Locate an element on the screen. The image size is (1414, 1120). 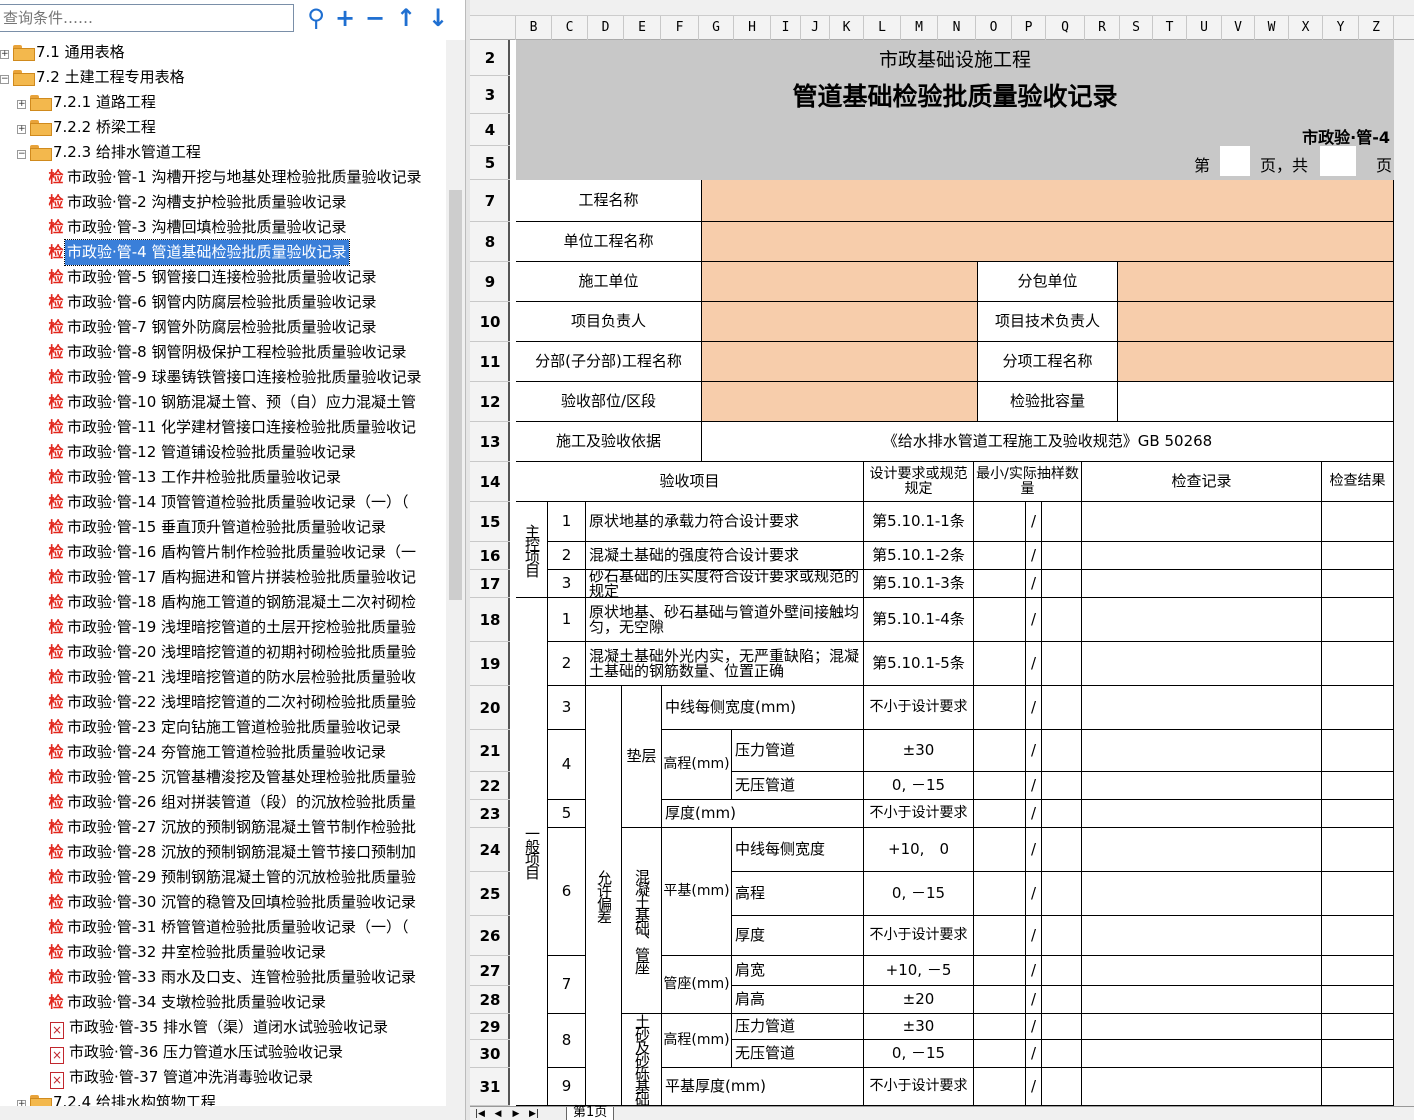
expand-icon: + is located at coordinates (4, 54).